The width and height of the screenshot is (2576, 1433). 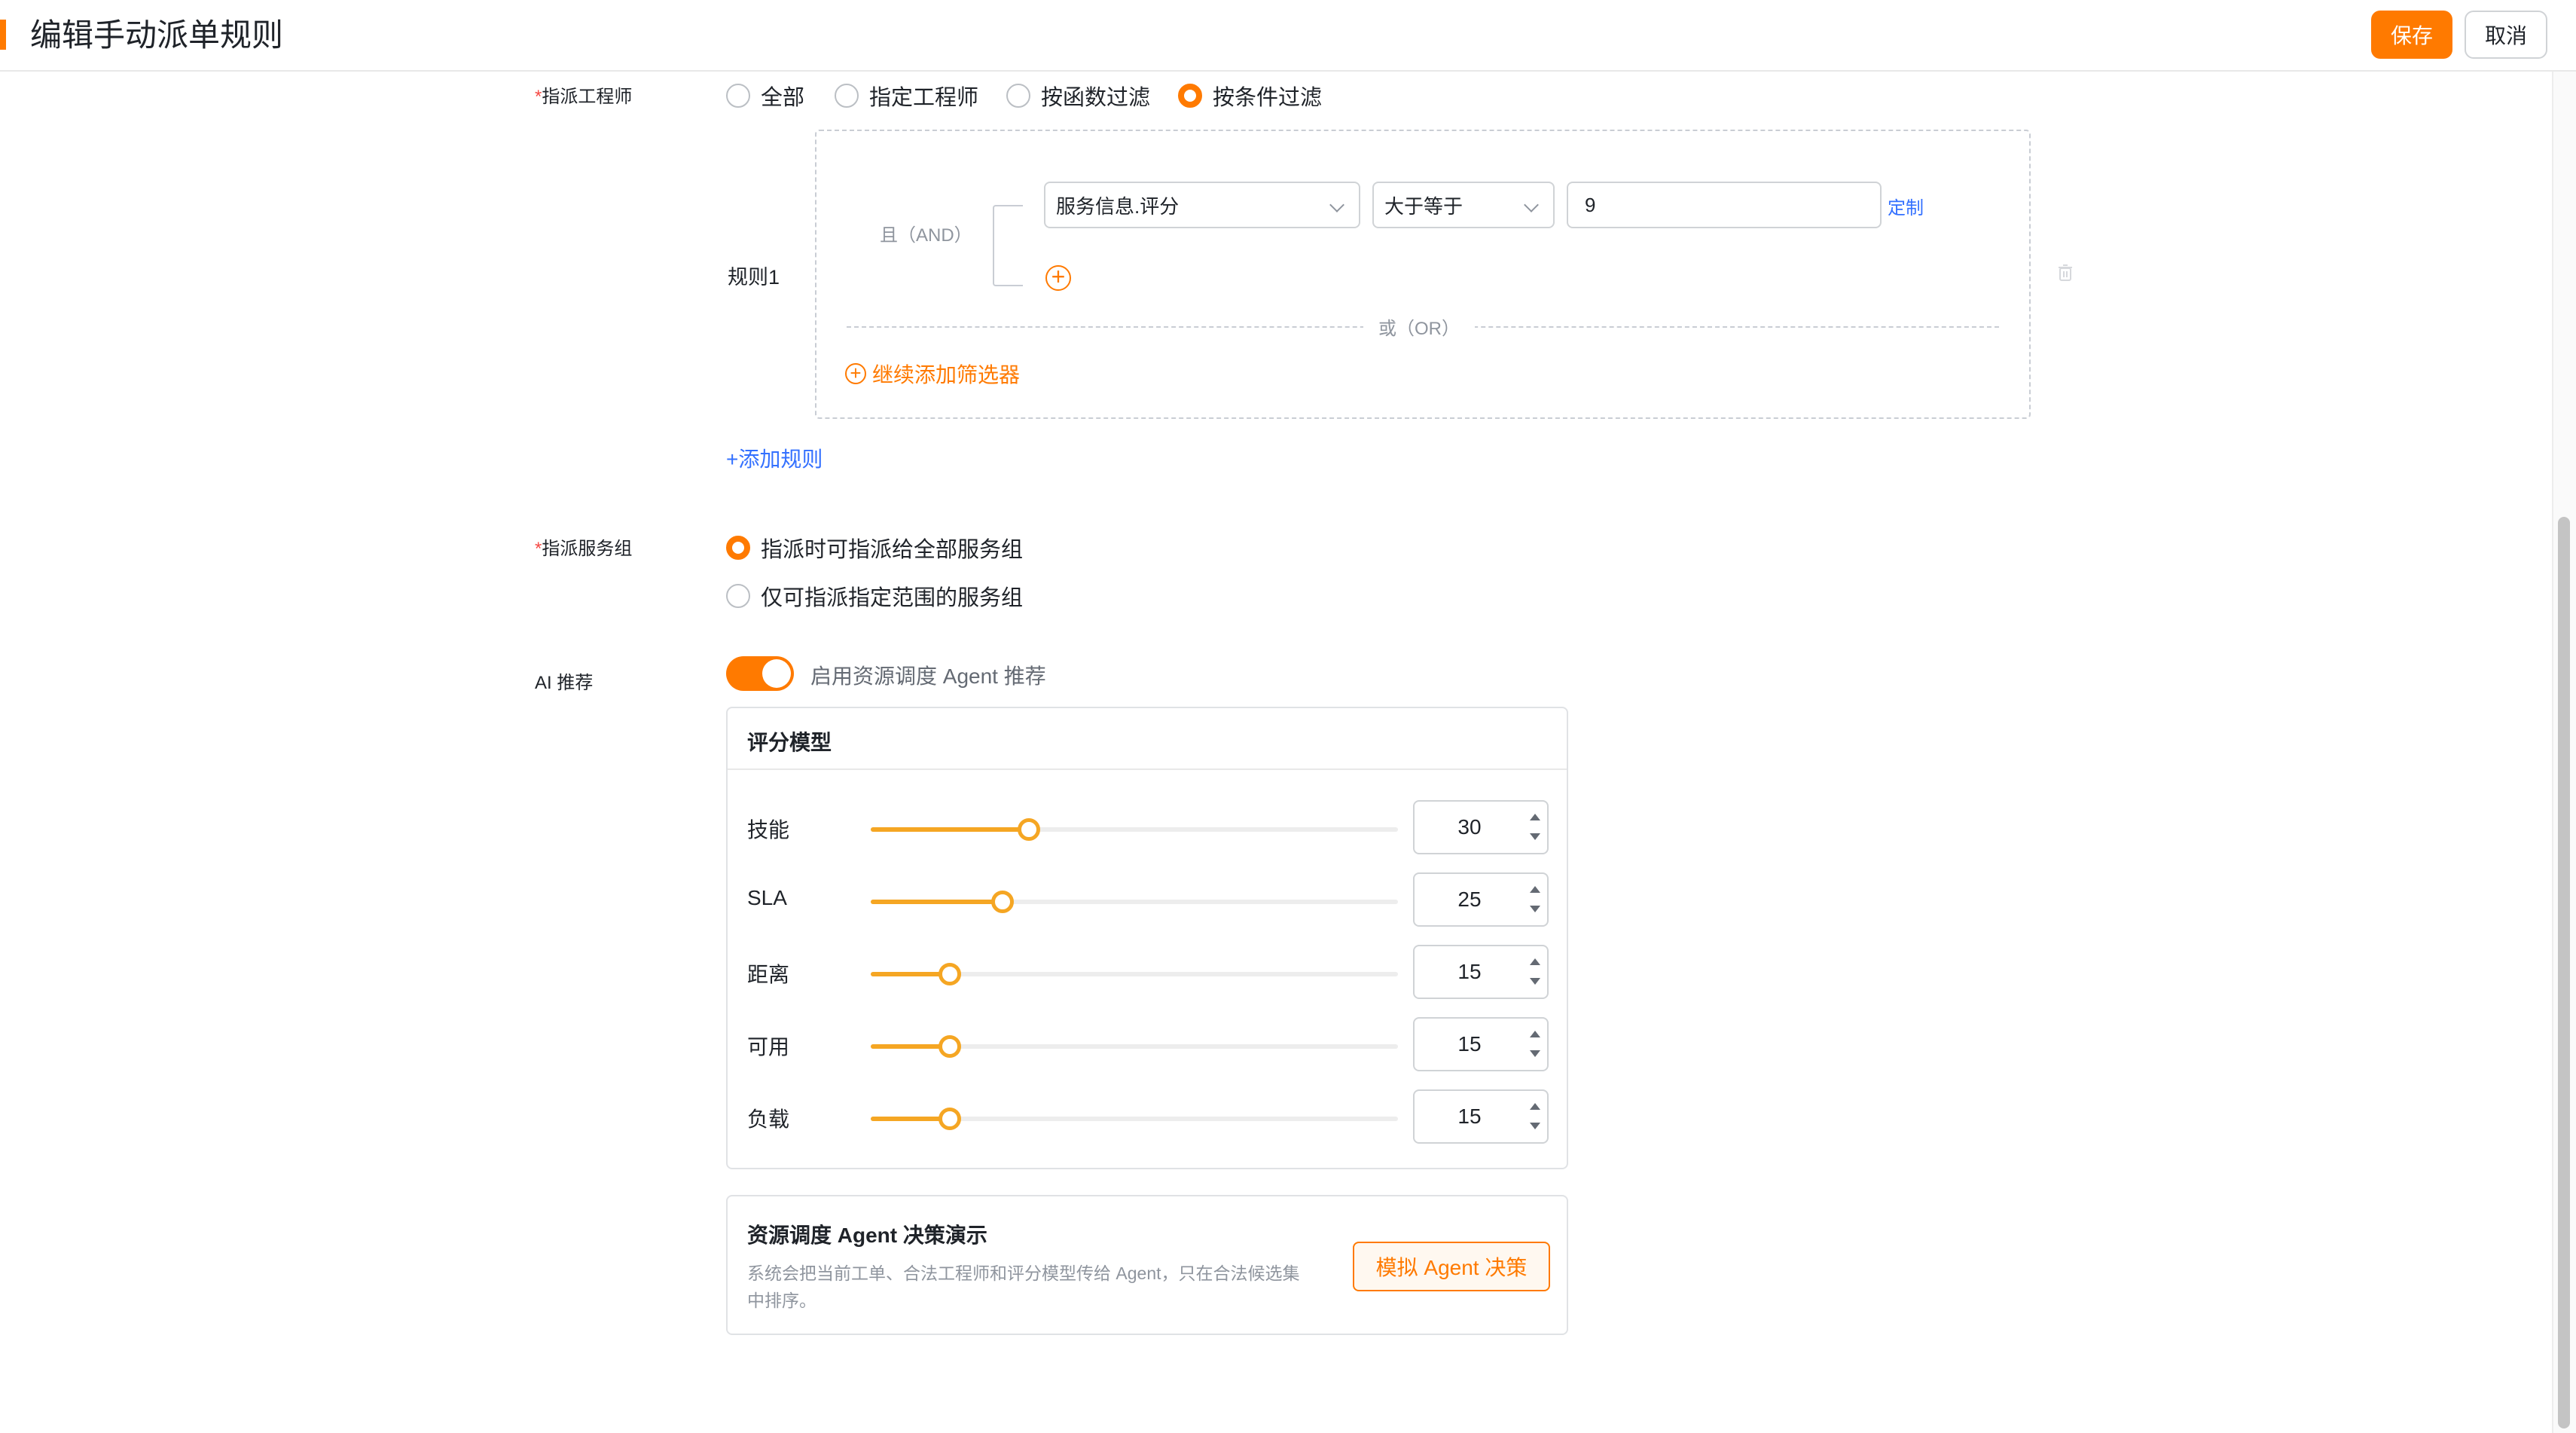 I want to click on slider-row-sla: SLA 25, so click(x=1147, y=902).